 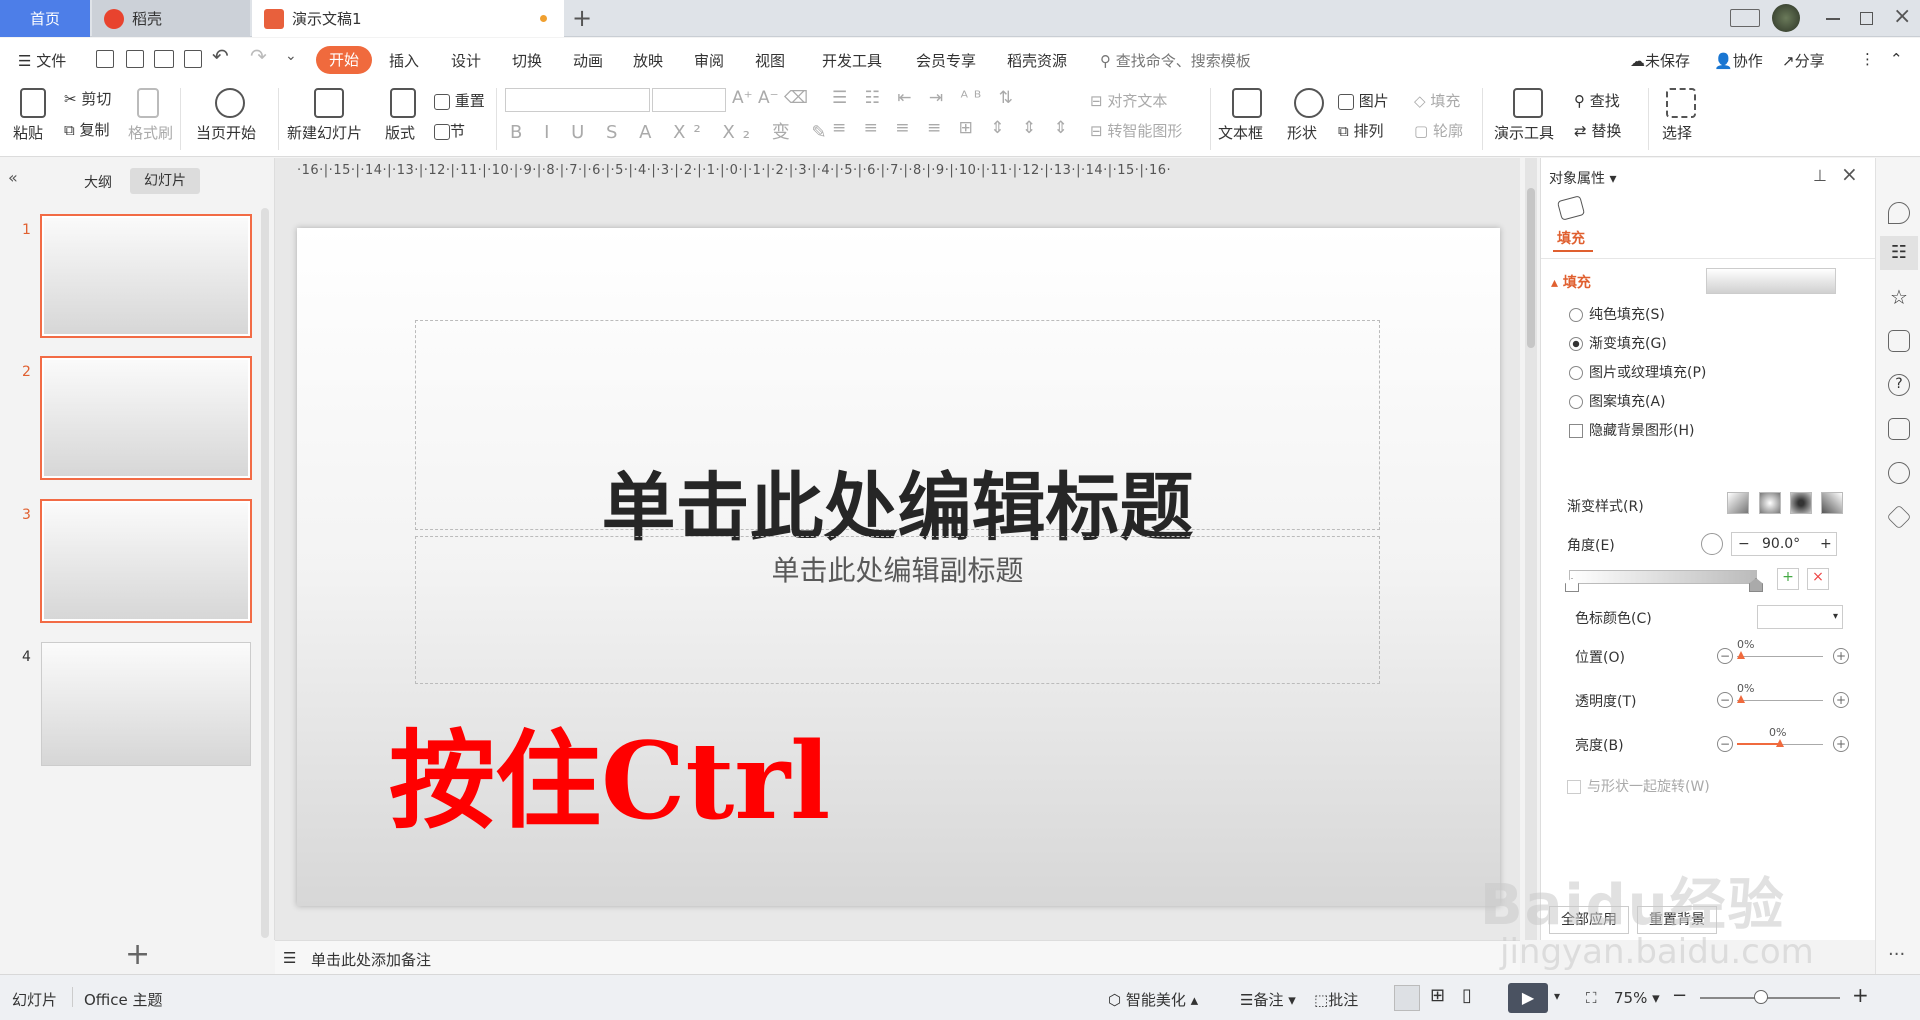 What do you see at coordinates (1899, 517) in the screenshot?
I see `cube-icon` at bounding box center [1899, 517].